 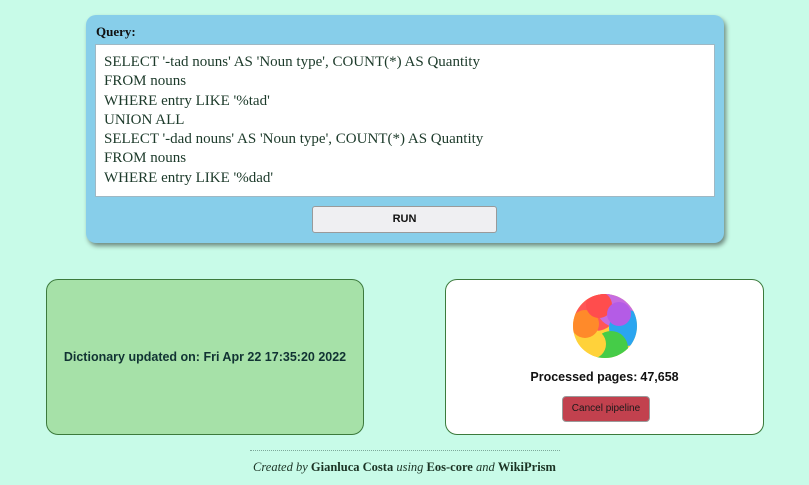 What do you see at coordinates (584, 377) in the screenshot?
I see `processed-pages-label: Processed pages:` at bounding box center [584, 377].